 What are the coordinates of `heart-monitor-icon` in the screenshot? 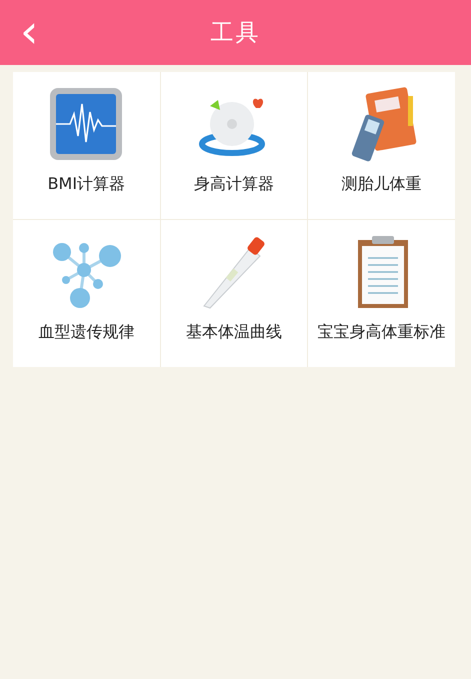 It's located at (86, 124).